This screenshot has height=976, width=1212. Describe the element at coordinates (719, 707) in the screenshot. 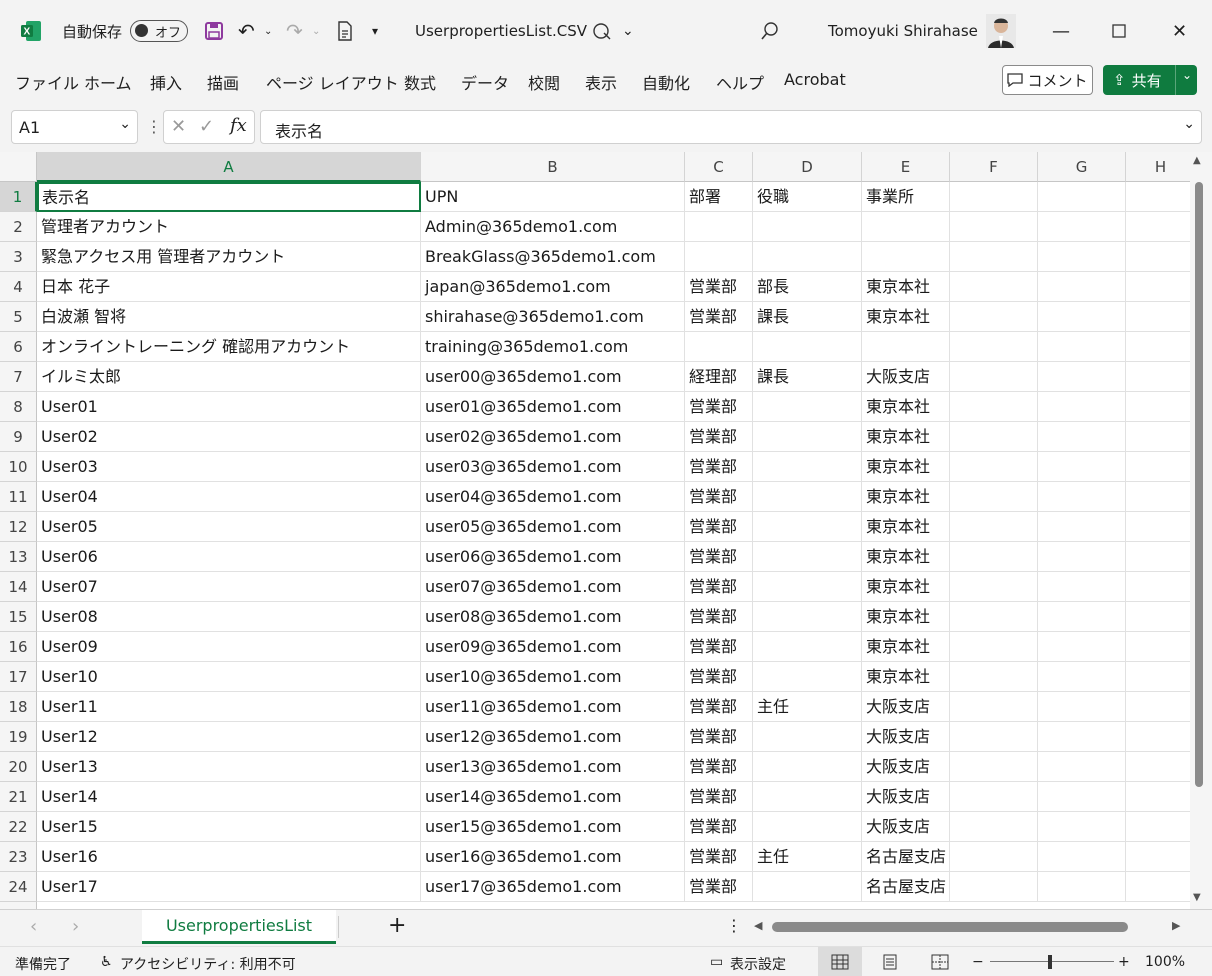

I see `cell-c18: 営業部` at that location.